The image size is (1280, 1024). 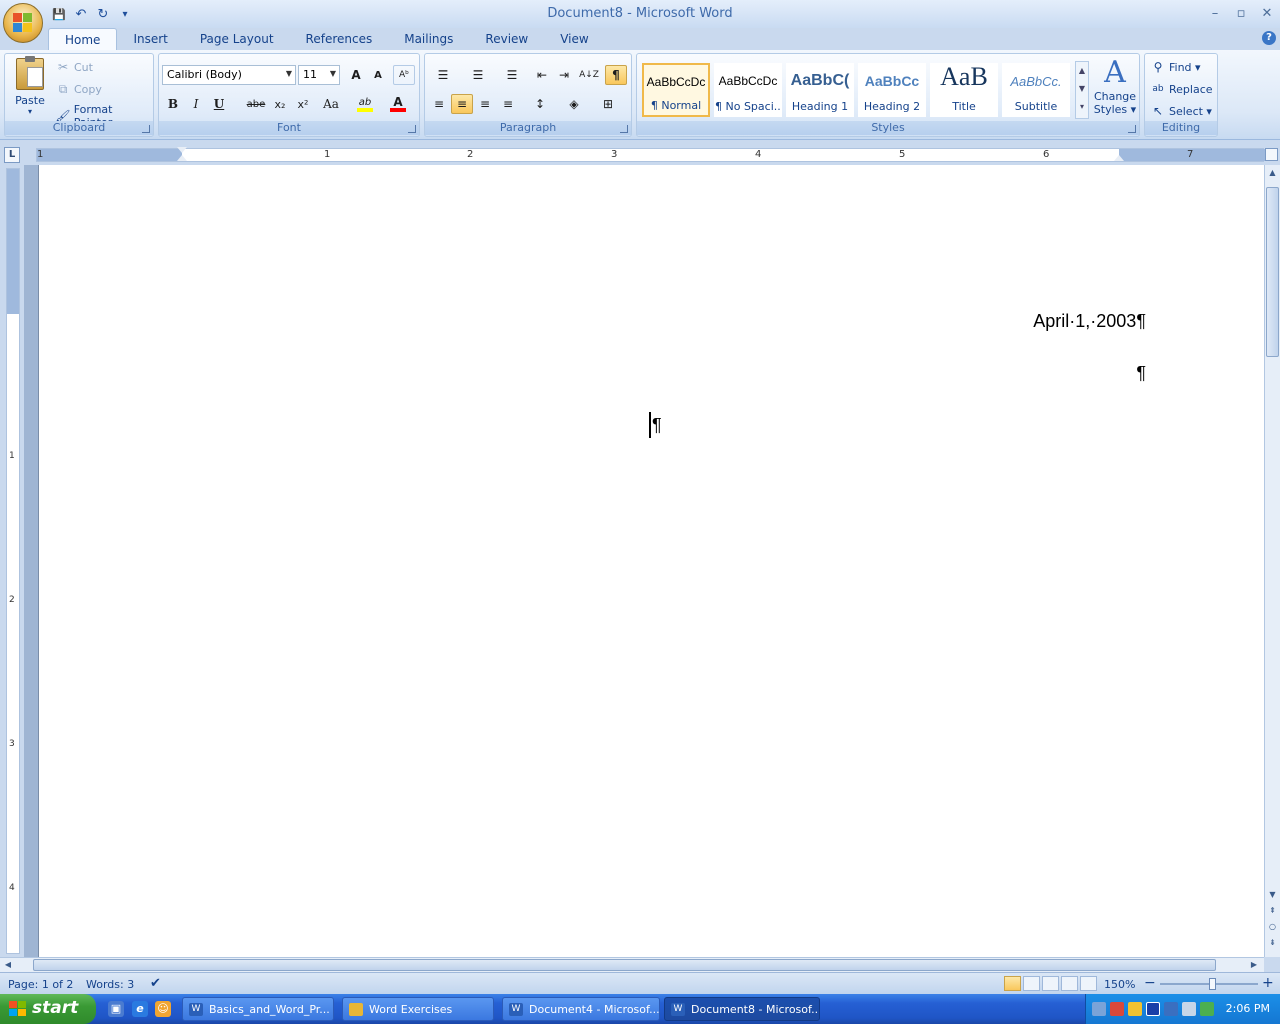 What do you see at coordinates (378, 75) in the screenshot?
I see `shrink-font-button: A` at bounding box center [378, 75].